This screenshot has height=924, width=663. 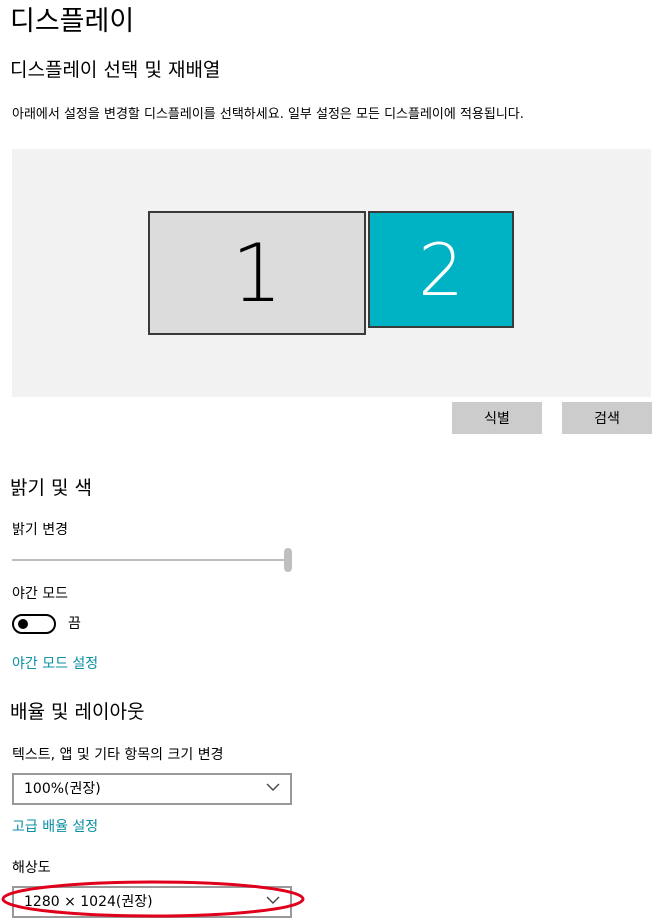 I want to click on resolution-select: 1280 × 1024(권장), so click(x=152, y=902).